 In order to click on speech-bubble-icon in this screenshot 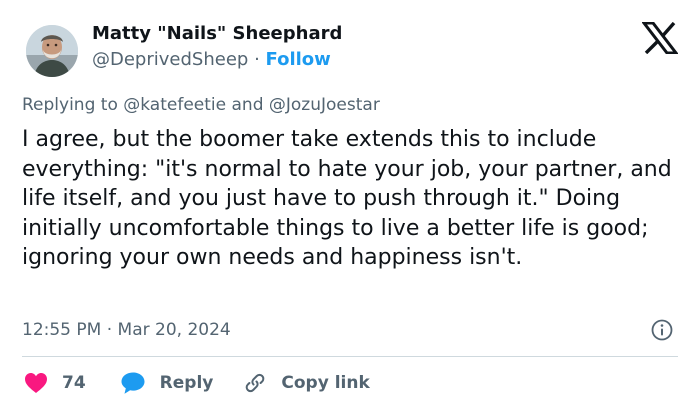, I will do `click(133, 383)`.